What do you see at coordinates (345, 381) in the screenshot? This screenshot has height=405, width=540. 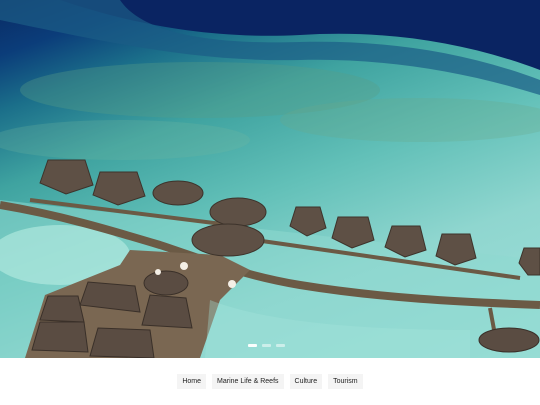 I see `nav-tourism: Tourism` at bounding box center [345, 381].